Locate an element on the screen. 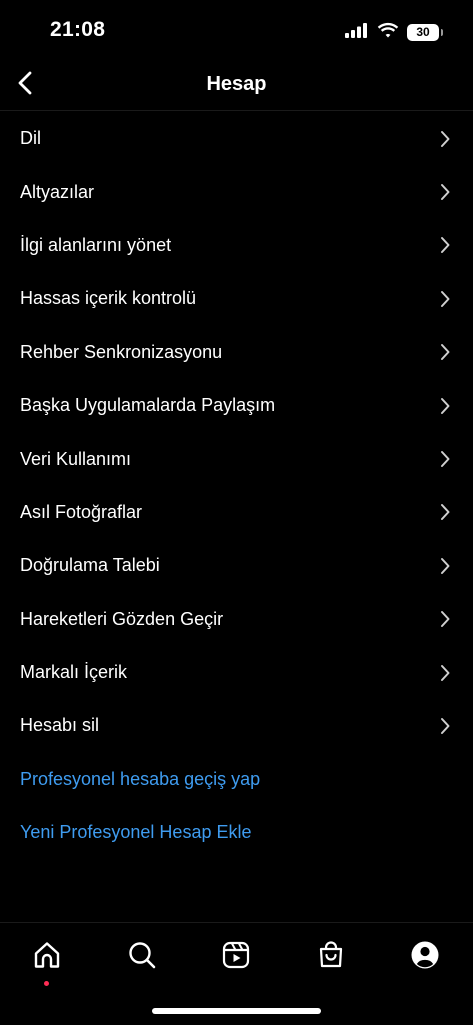 The width and height of the screenshot is (473, 1025). menu-item-label: Hassas içerik kontrolü is located at coordinates (108, 298).